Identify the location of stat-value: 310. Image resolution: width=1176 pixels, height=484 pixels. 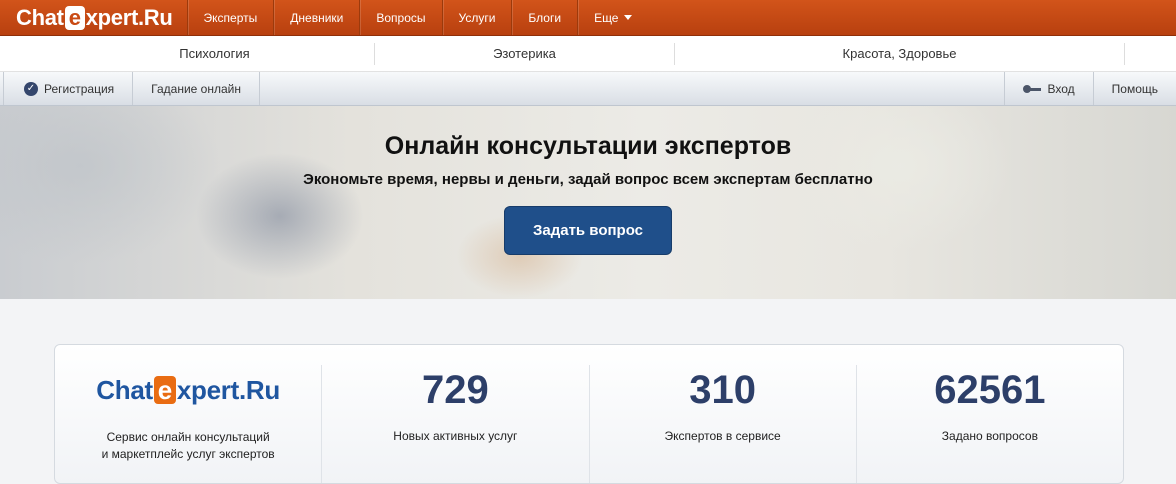
(722, 390).